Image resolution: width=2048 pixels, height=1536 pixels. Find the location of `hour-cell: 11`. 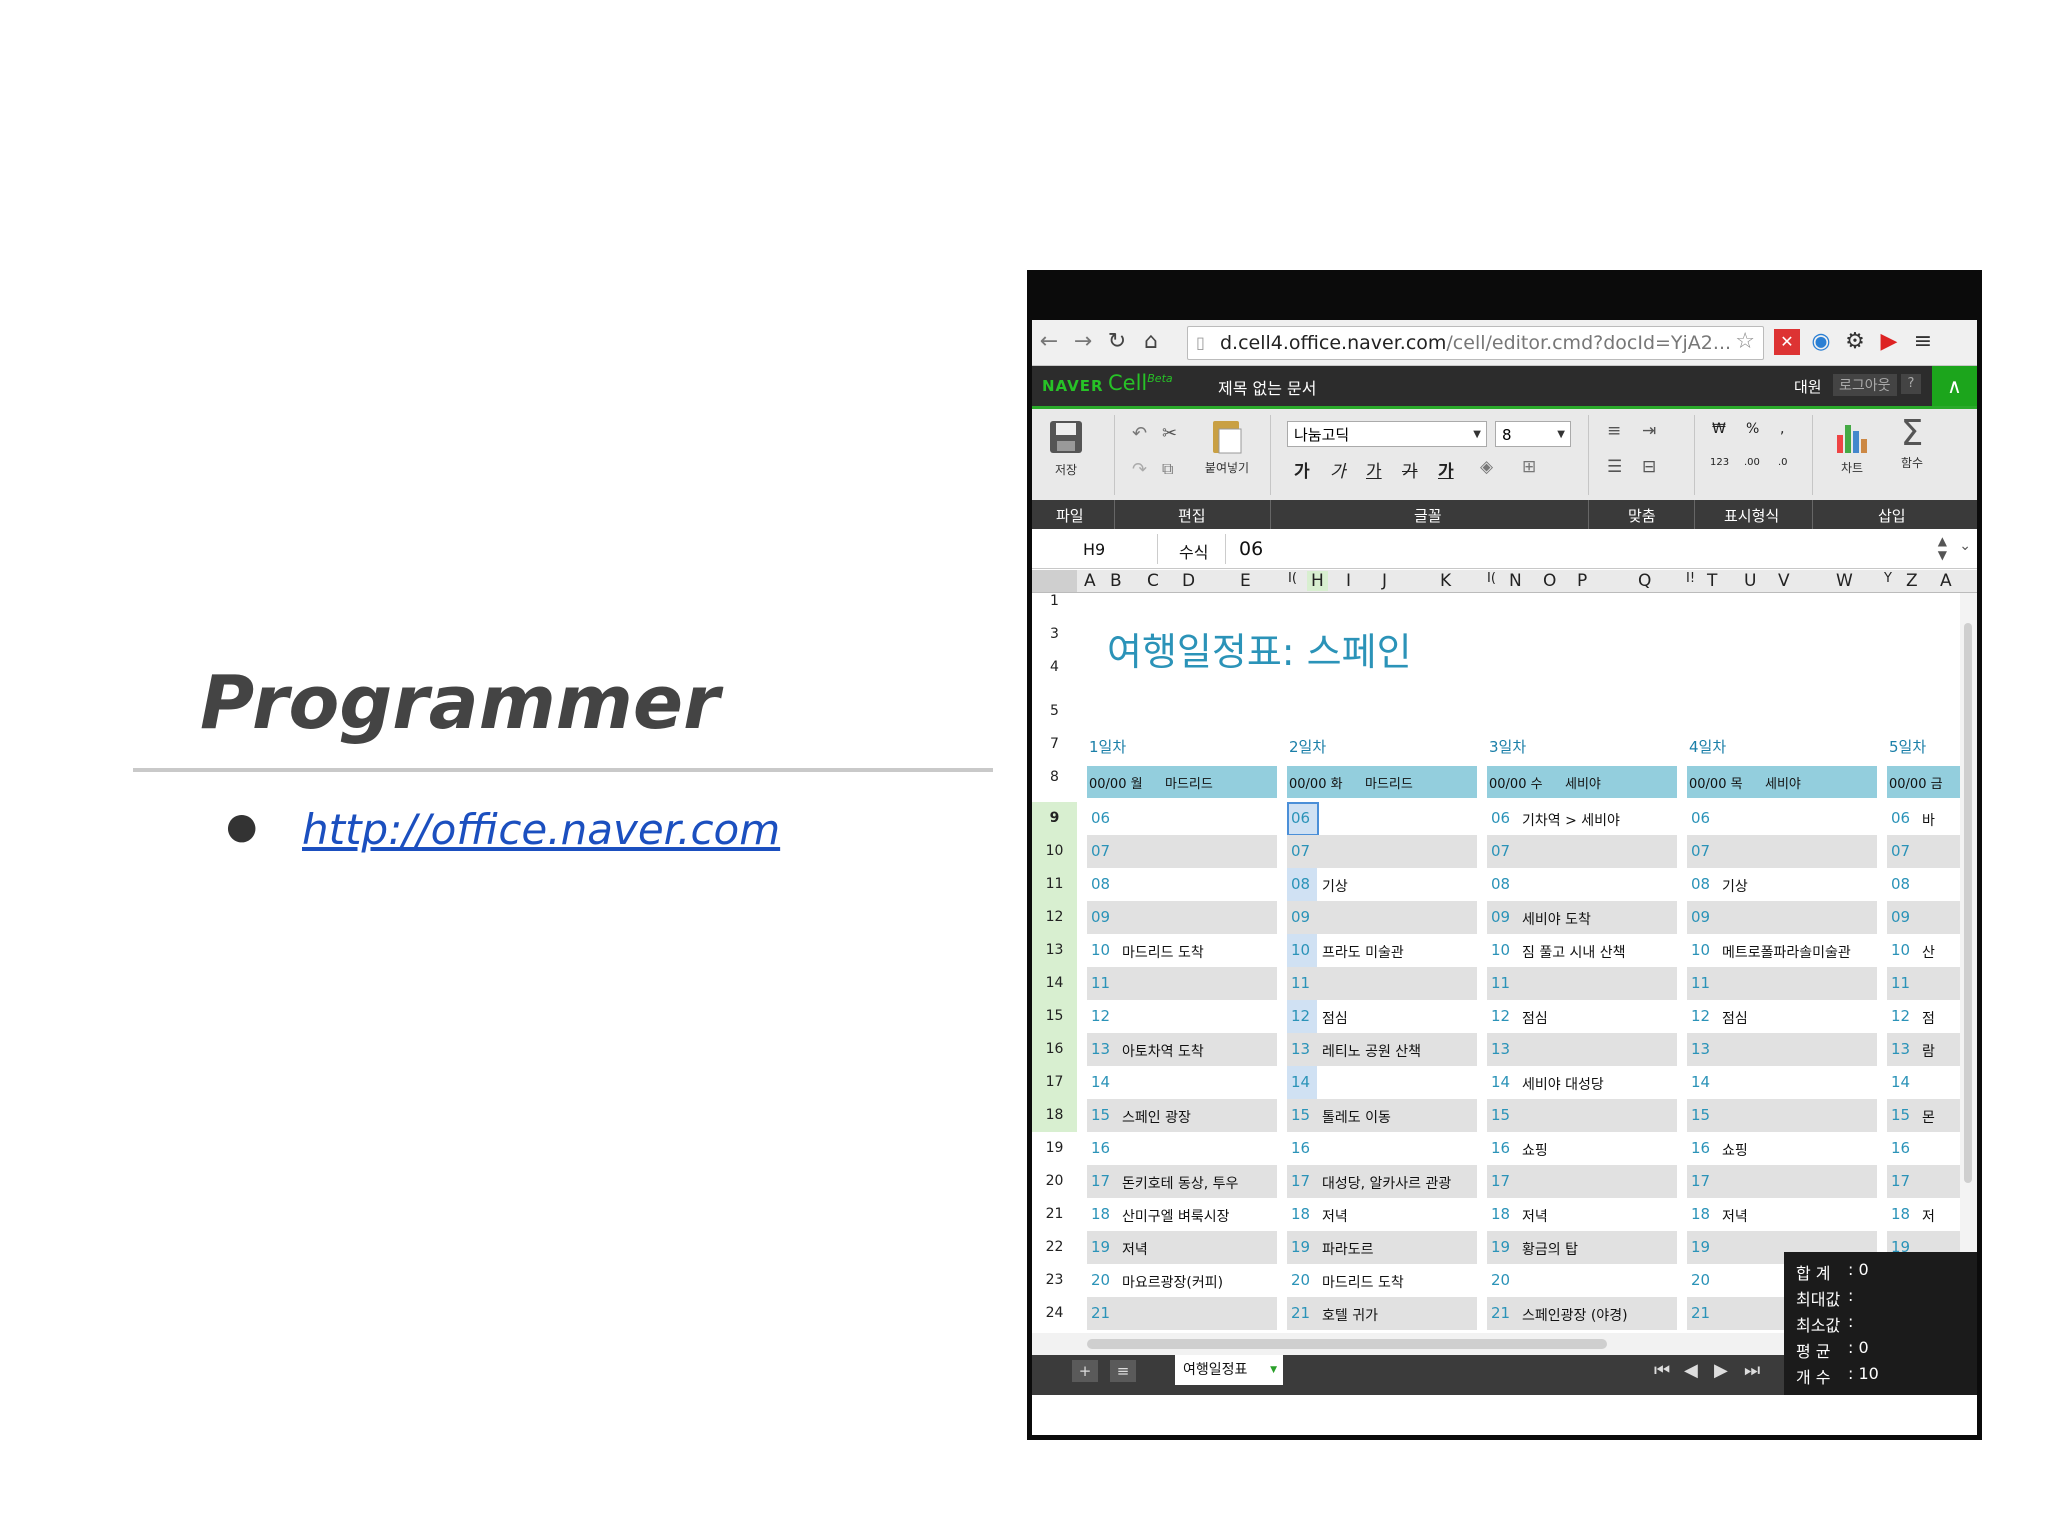

hour-cell: 11 is located at coordinates (1100, 983).